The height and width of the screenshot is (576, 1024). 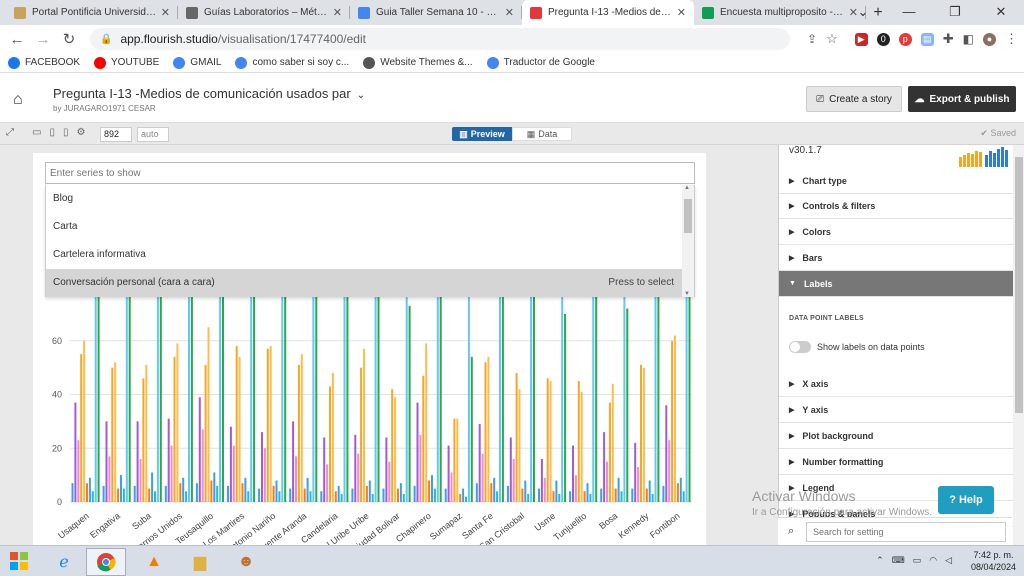 What do you see at coordinates (197, 62) in the screenshot?
I see `bookmark-item: GMAIL` at bounding box center [197, 62].